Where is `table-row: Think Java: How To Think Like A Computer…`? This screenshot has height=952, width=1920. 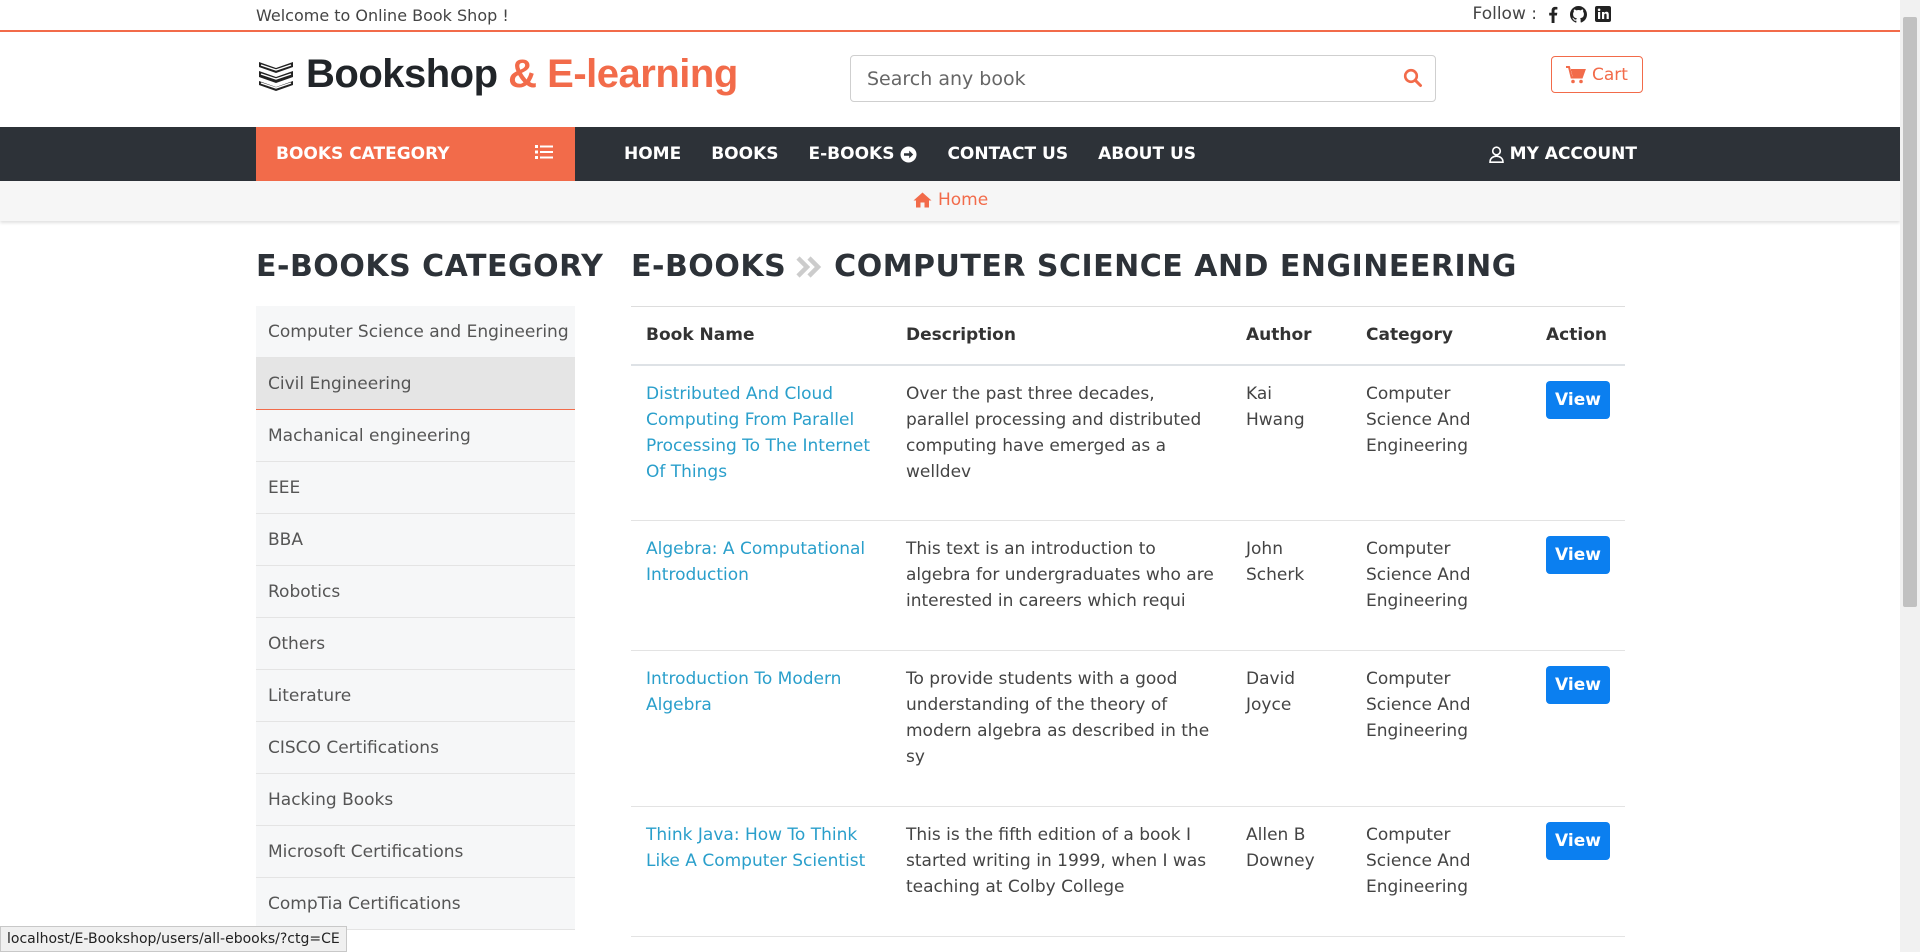
table-row: Think Java: How To Think Like A Computer… is located at coordinates (1128, 871).